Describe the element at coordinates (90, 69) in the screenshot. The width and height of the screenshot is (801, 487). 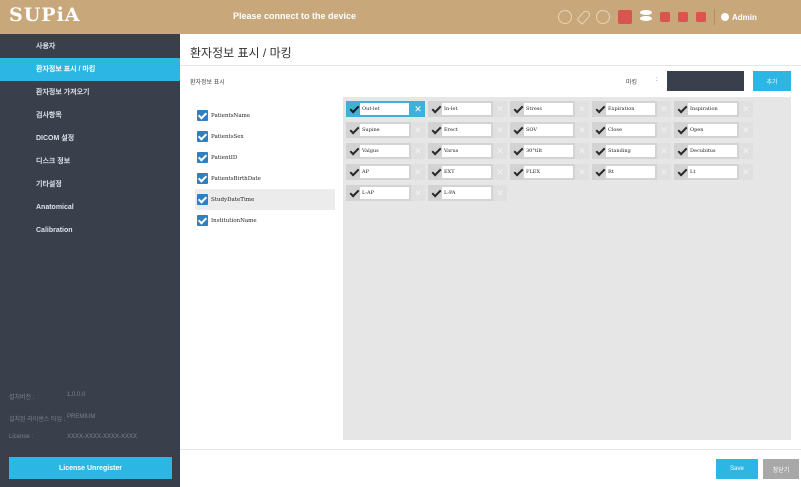
I see `sidebar-item-patient-display-marking: 환자정보 표시 / 마킹` at that location.